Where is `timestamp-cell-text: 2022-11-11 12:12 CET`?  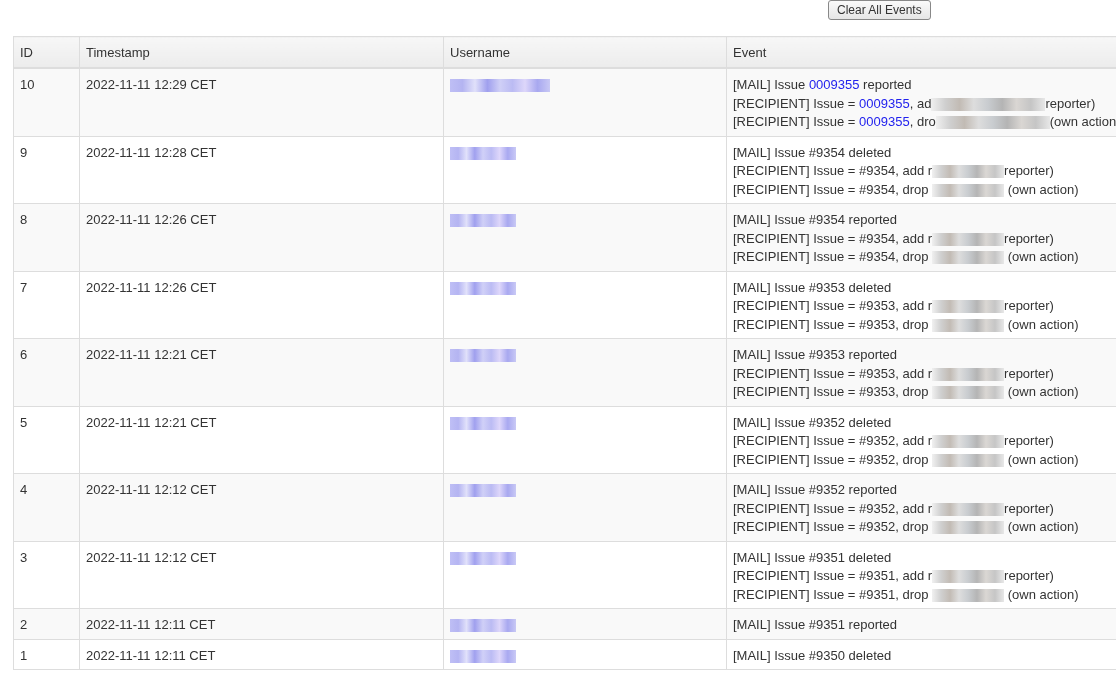
timestamp-cell-text: 2022-11-11 12:12 CET is located at coordinates (151, 490).